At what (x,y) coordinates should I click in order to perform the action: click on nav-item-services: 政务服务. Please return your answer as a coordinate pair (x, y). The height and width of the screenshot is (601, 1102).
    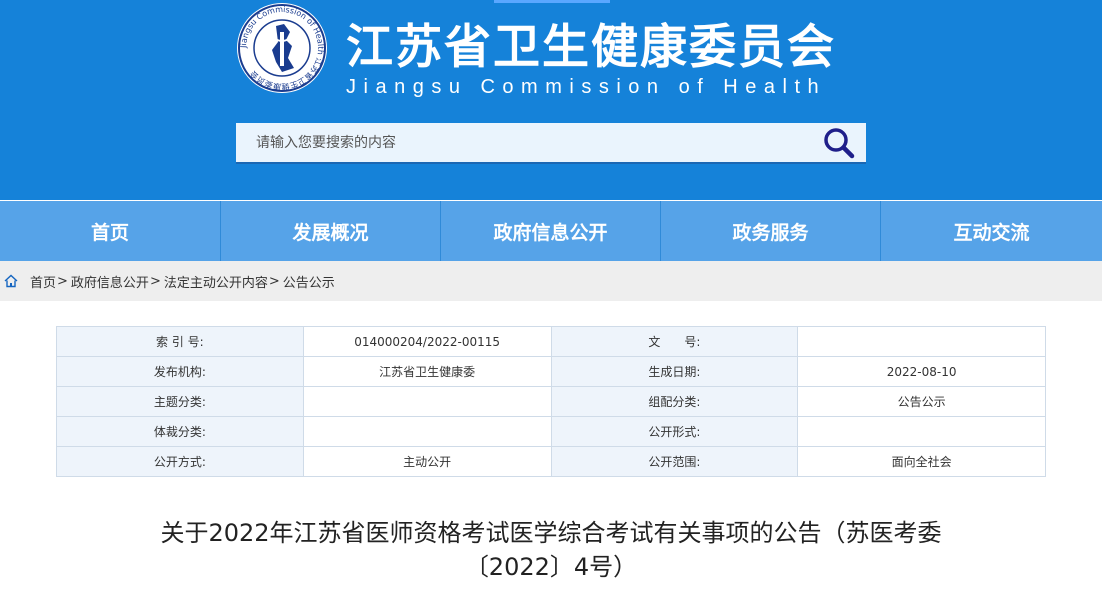
    Looking at the image, I should click on (771, 231).